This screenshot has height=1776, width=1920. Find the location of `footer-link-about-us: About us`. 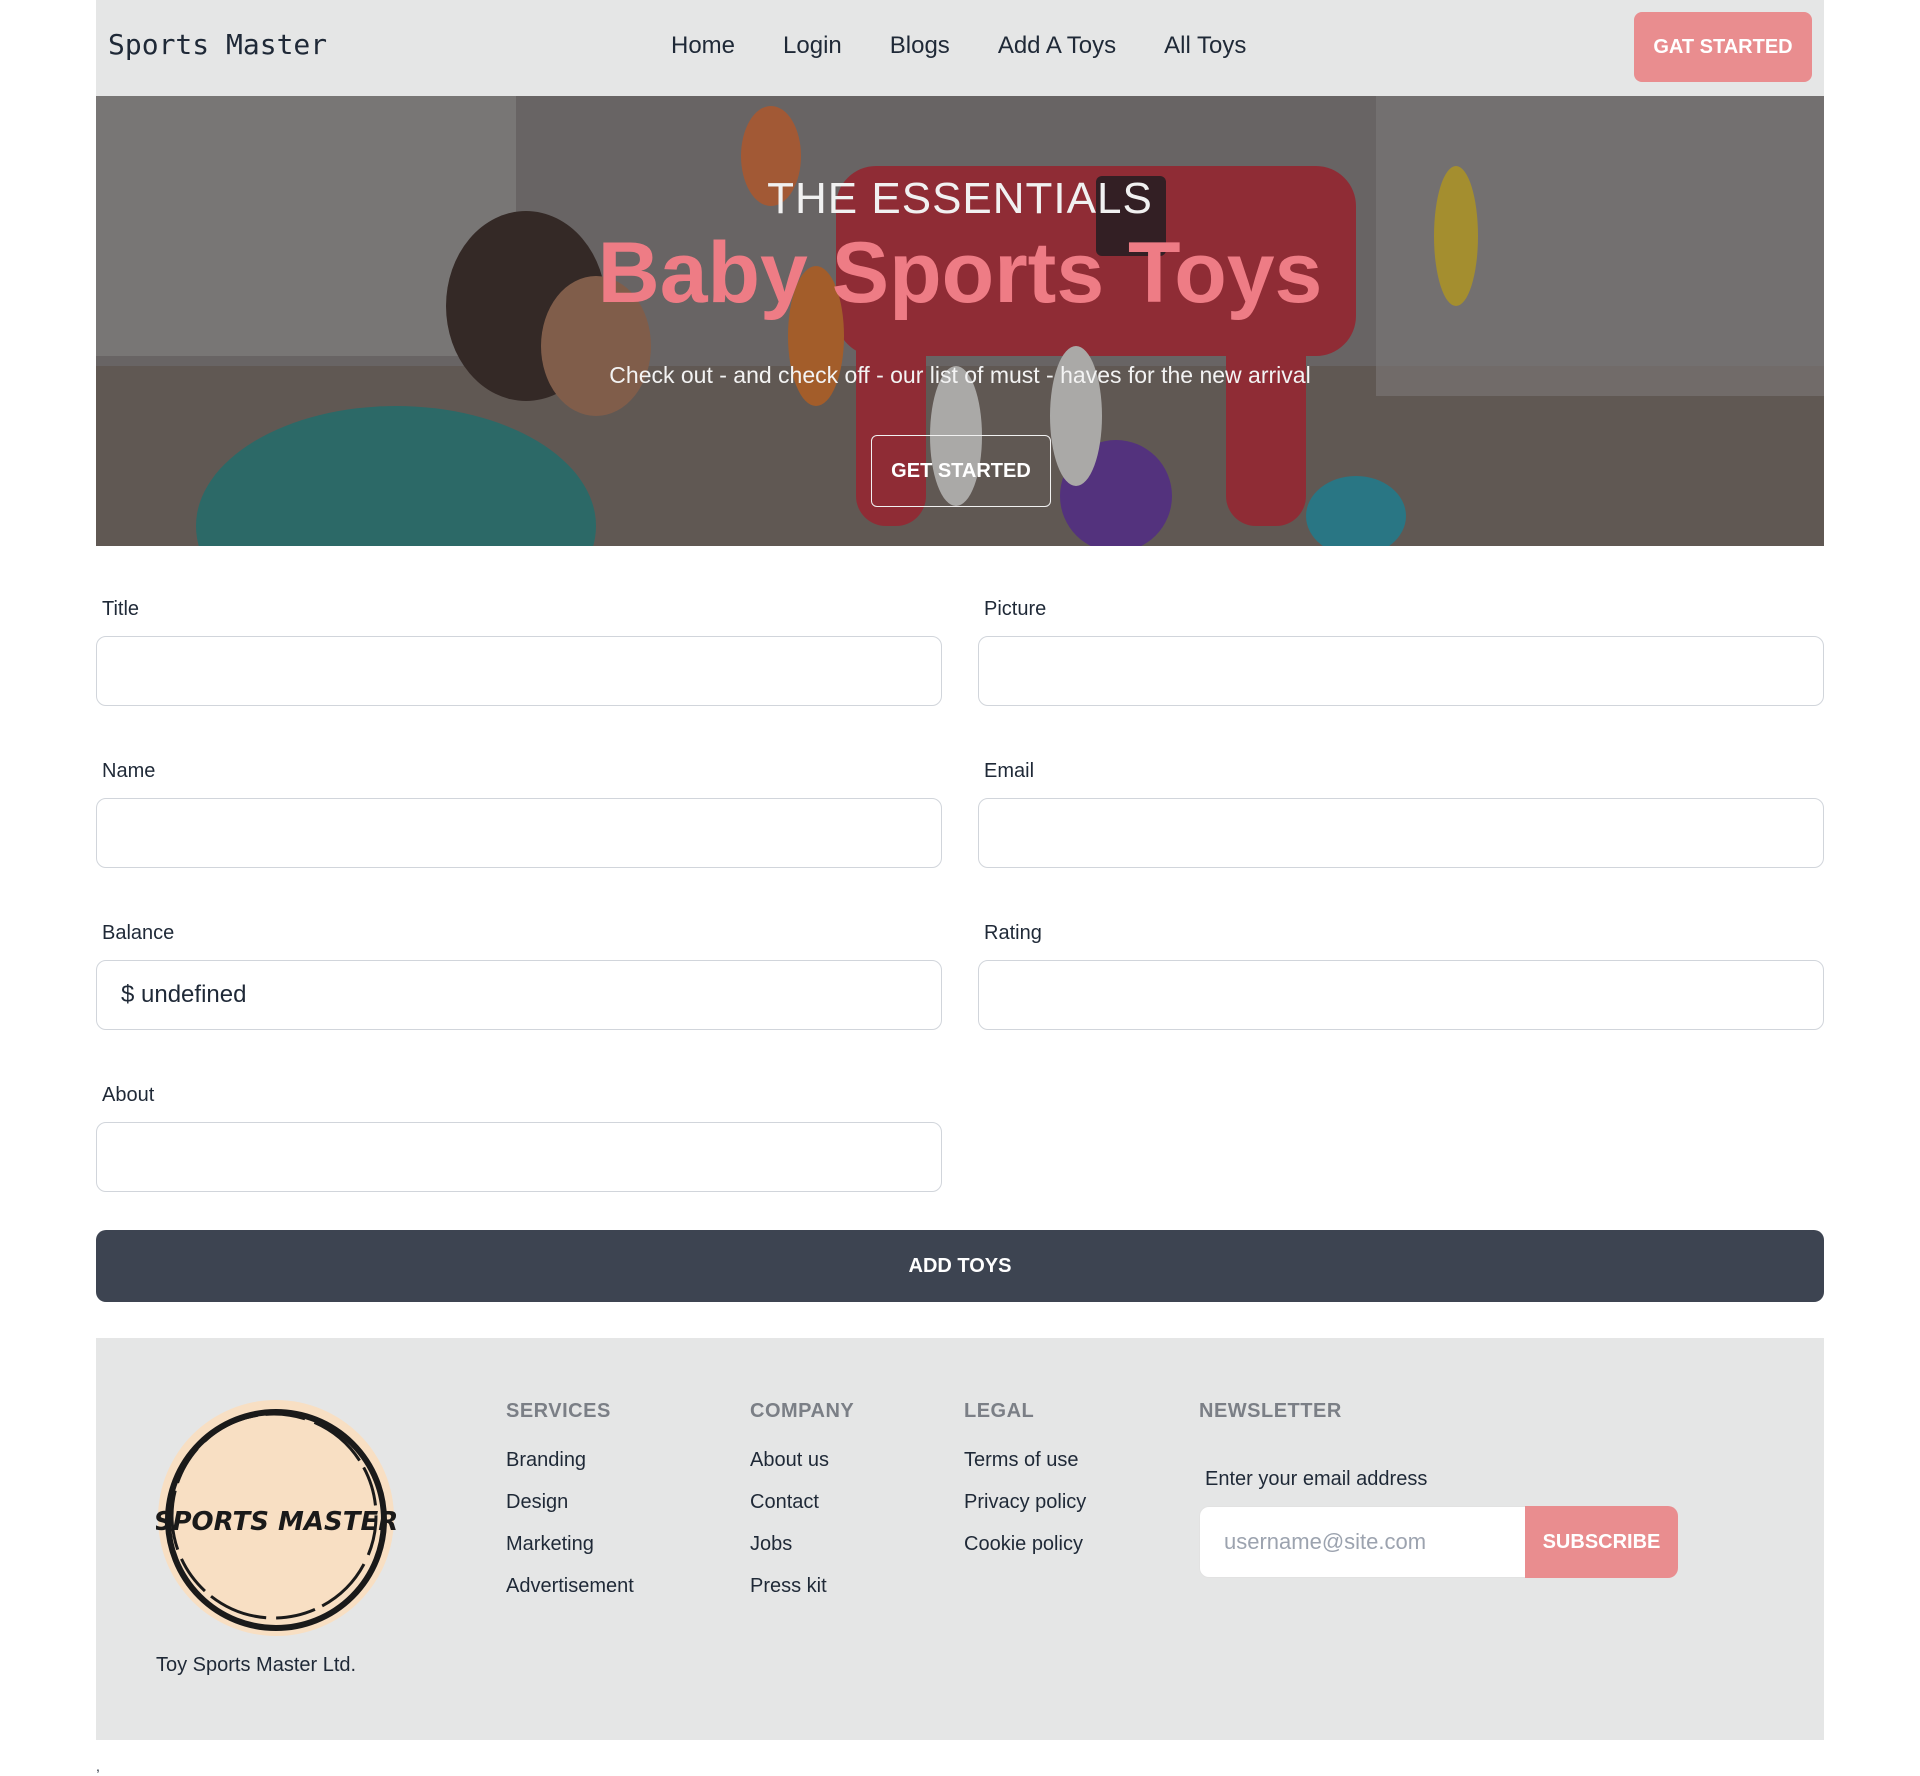

footer-link-about-us: About us is located at coordinates (802, 1466).